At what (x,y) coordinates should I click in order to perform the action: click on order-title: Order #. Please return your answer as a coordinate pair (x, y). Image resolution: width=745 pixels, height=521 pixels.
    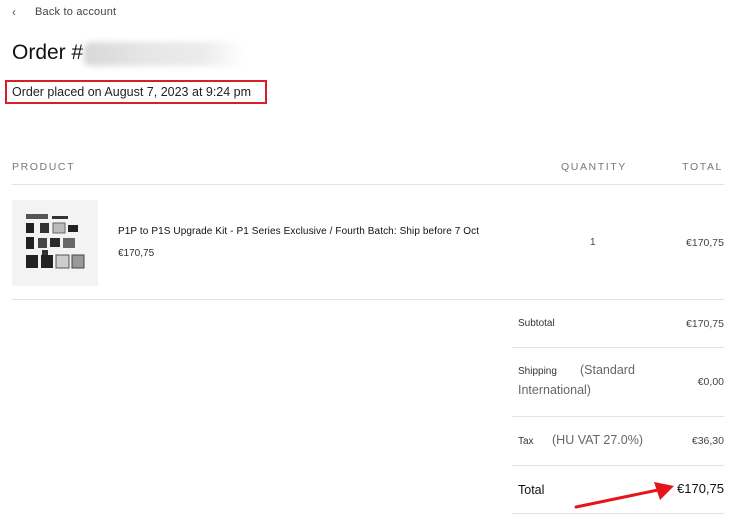
    Looking at the image, I should click on (48, 52).